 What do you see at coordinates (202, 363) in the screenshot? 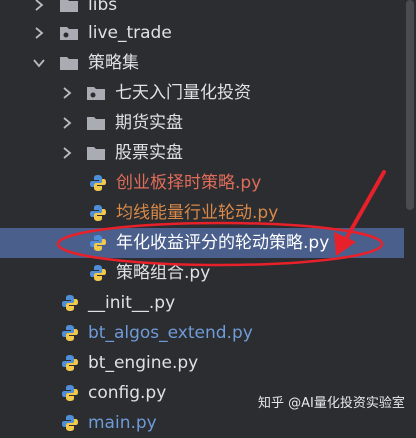
I see `tree-item-file: bt_engine.py` at bounding box center [202, 363].